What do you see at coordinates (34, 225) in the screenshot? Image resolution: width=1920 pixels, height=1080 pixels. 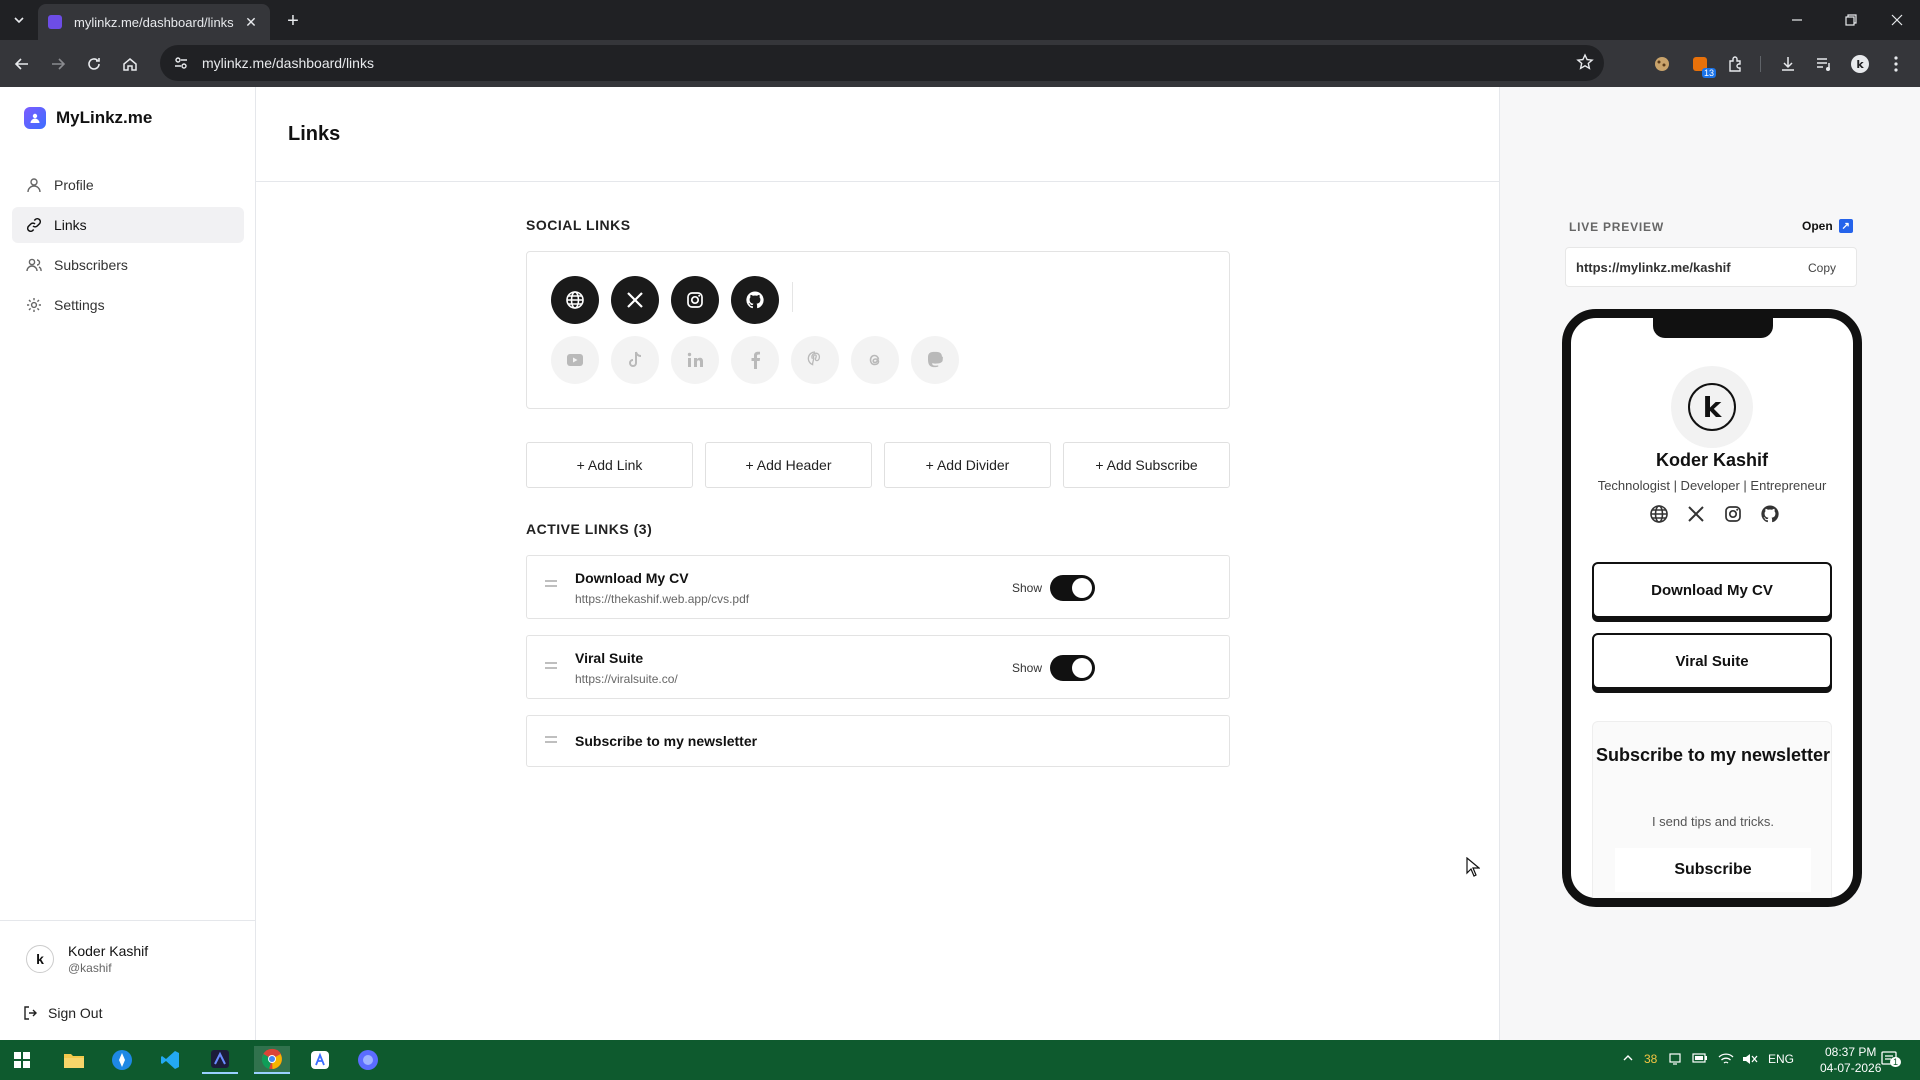 I see `link-icon` at bounding box center [34, 225].